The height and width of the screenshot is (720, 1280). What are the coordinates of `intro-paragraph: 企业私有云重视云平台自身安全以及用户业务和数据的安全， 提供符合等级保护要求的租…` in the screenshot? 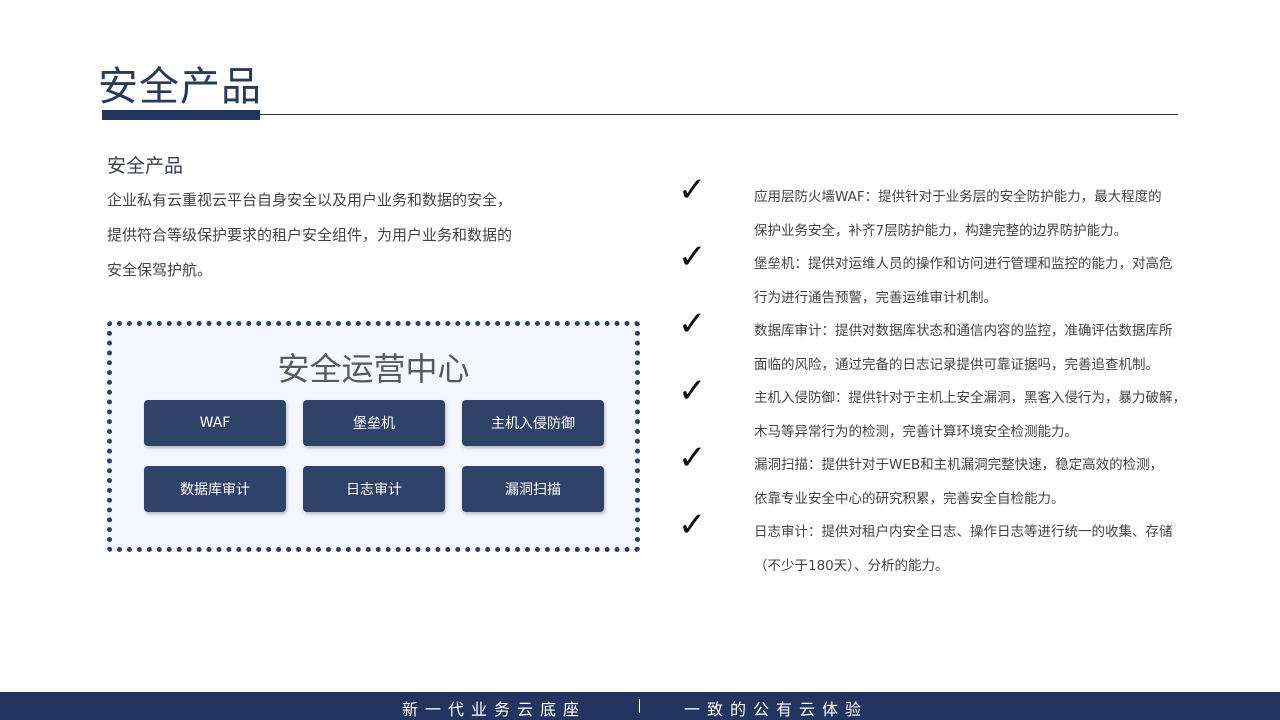 It's located at (332, 238).